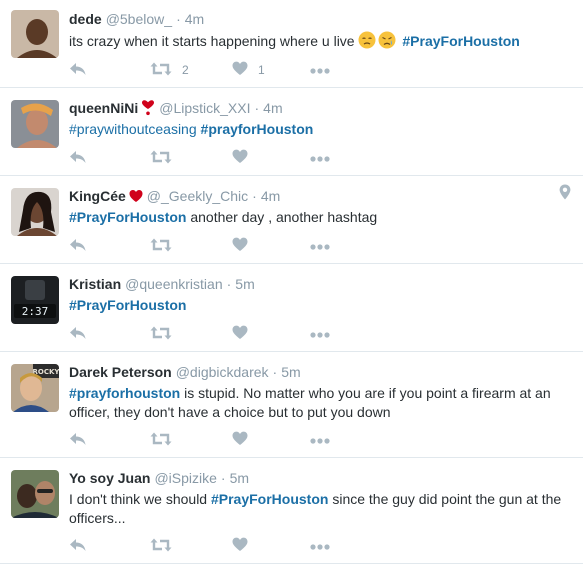 This screenshot has height=571, width=583. Describe the element at coordinates (35, 311) in the screenshot. I see `avatar-clock-text: 2:37` at that location.